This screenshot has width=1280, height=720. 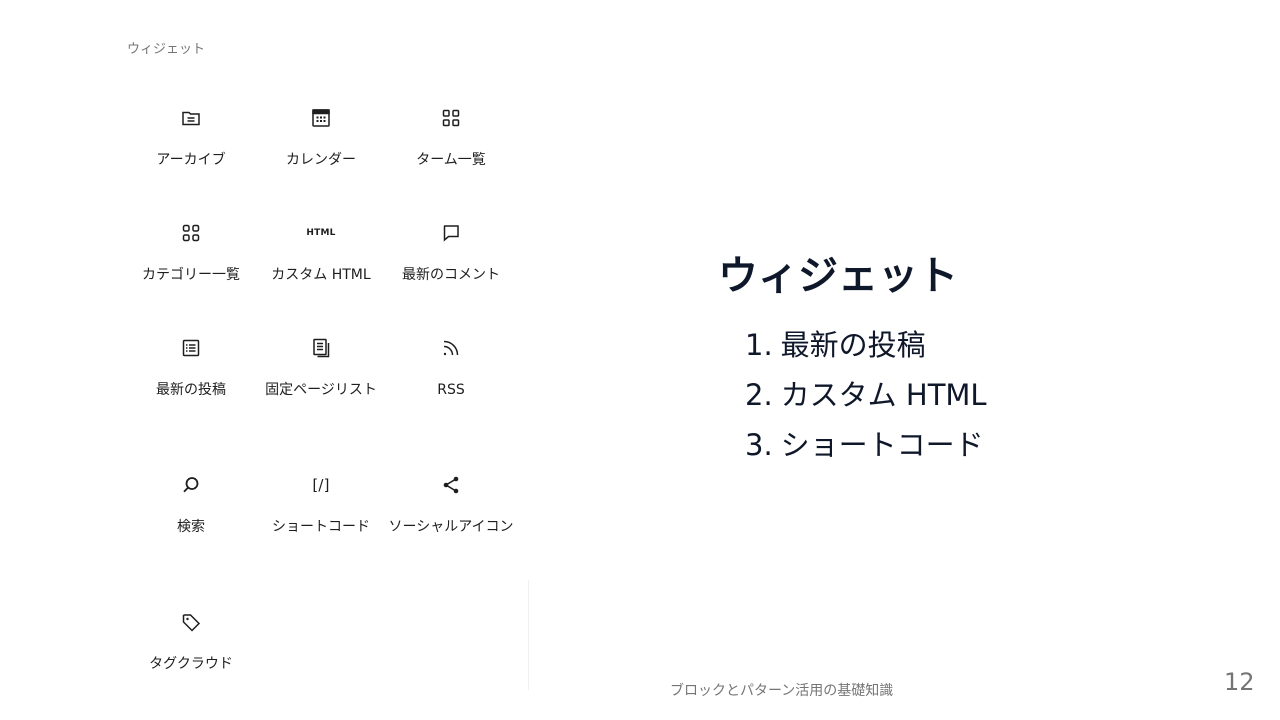 I want to click on calendar-icon, so click(x=321, y=118).